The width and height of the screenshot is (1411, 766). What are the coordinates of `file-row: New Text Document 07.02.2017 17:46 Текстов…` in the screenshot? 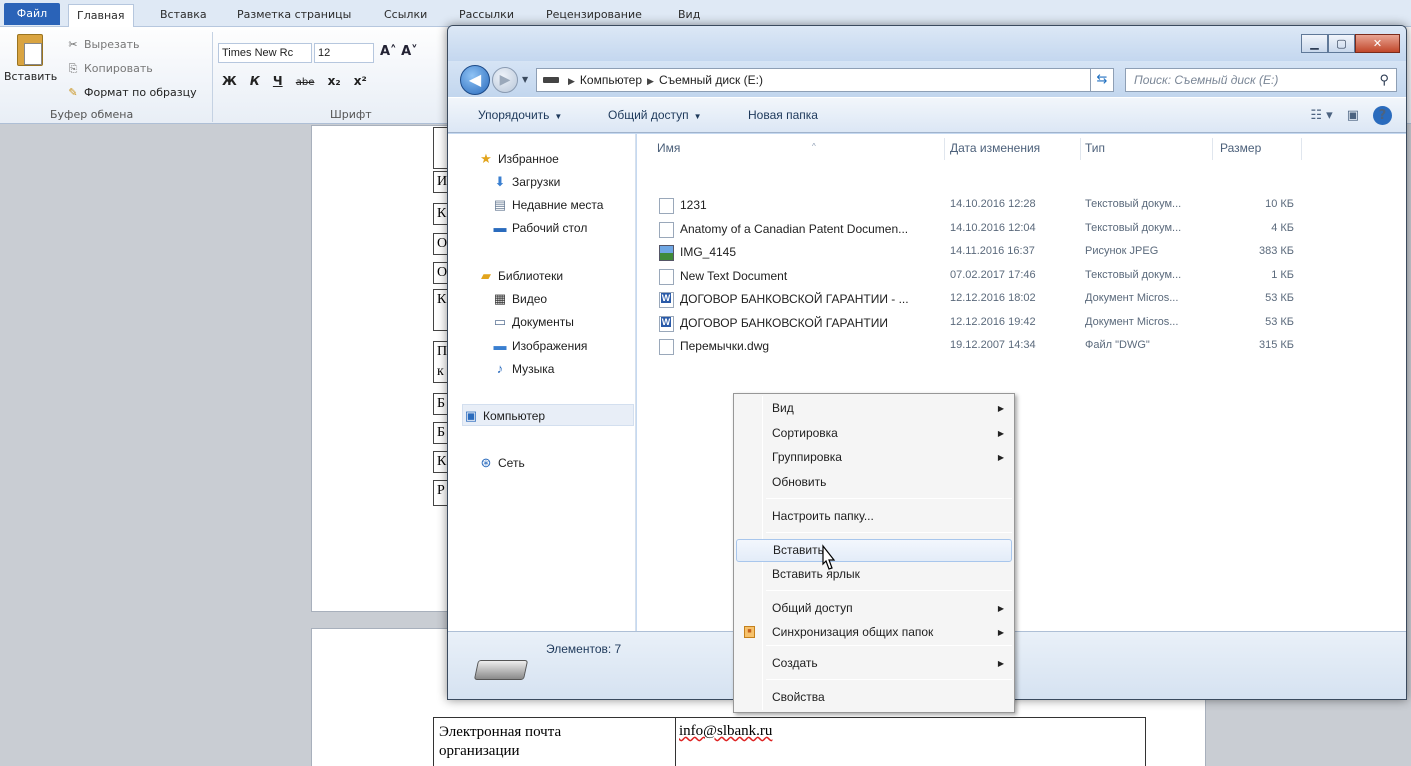 It's located at (1021, 276).